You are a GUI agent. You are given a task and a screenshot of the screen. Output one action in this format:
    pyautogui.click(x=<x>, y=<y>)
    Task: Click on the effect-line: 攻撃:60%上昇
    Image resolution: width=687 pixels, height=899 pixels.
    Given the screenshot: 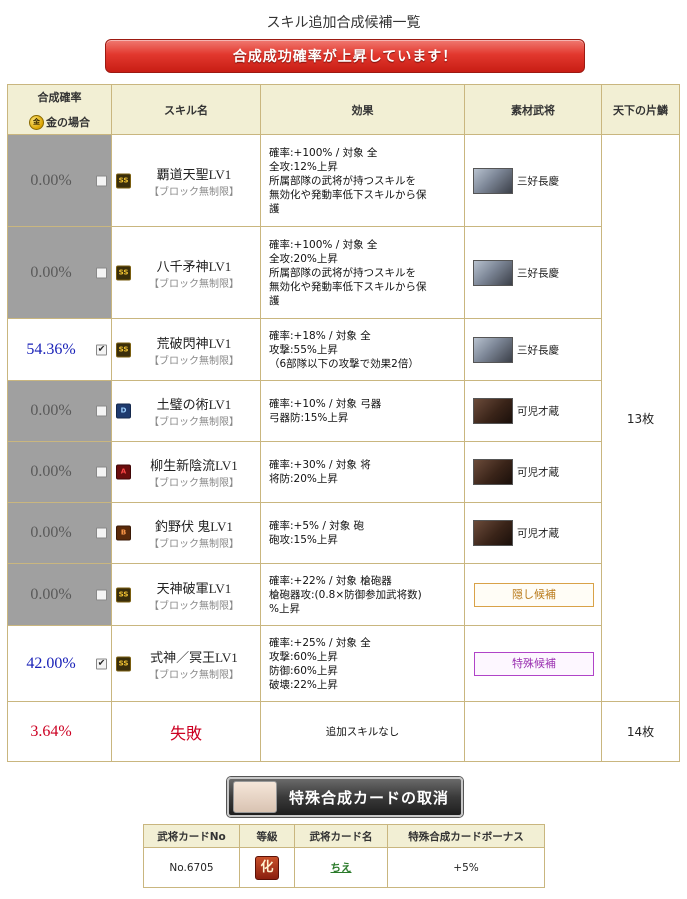 What is the action you would take?
    pyautogui.click(x=303, y=656)
    